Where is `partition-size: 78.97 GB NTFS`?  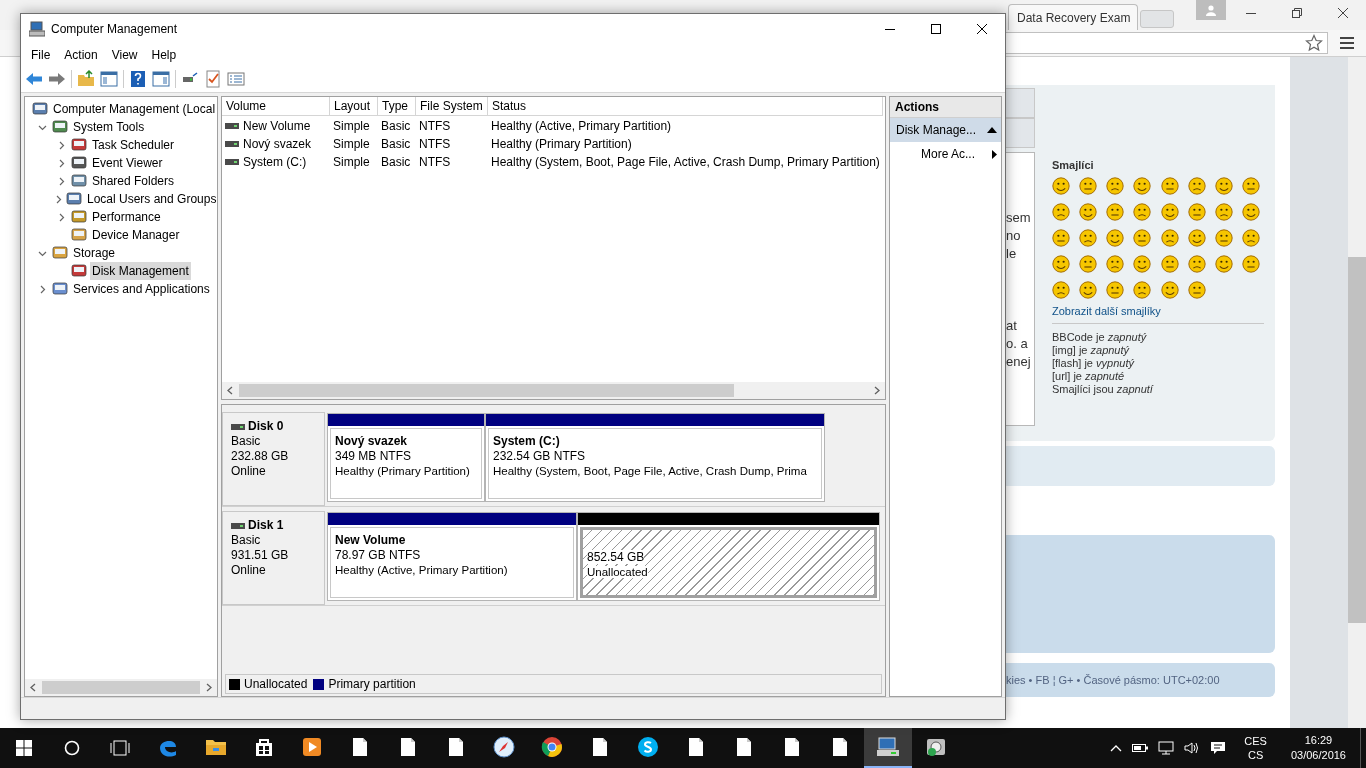 partition-size: 78.97 GB NTFS is located at coordinates (378, 555).